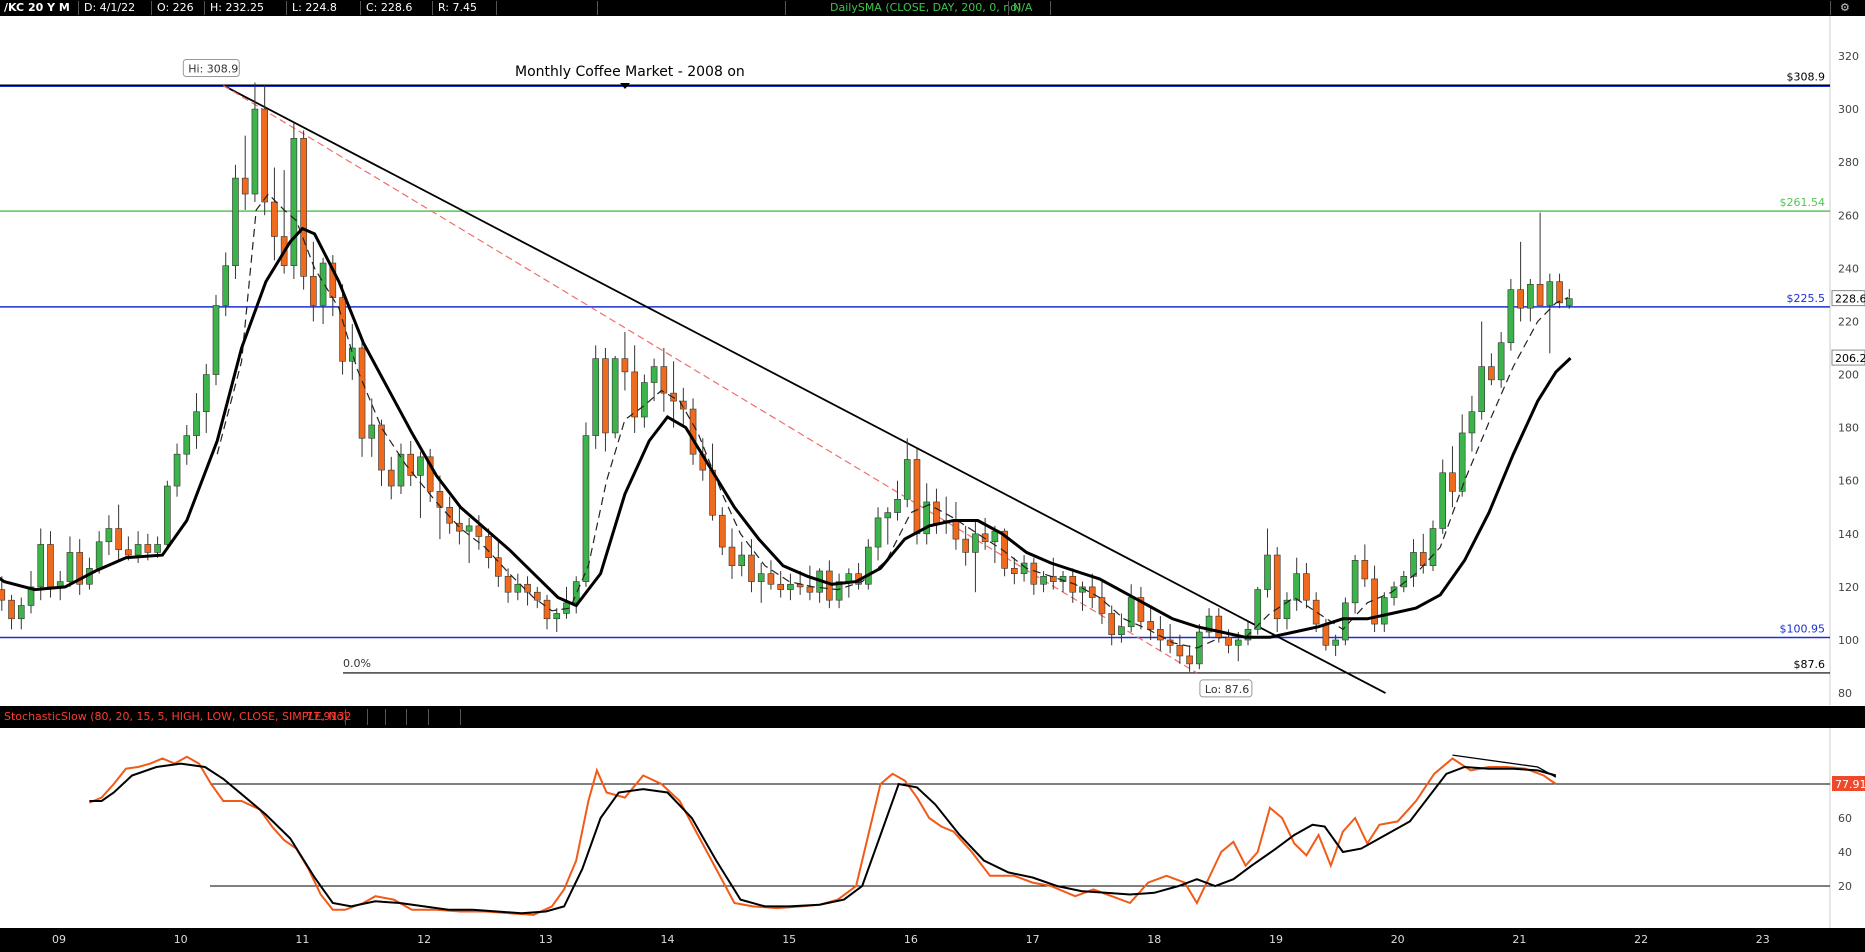  Describe the element at coordinates (302, 939) in the screenshot. I see `time-tick-label: 11` at that location.